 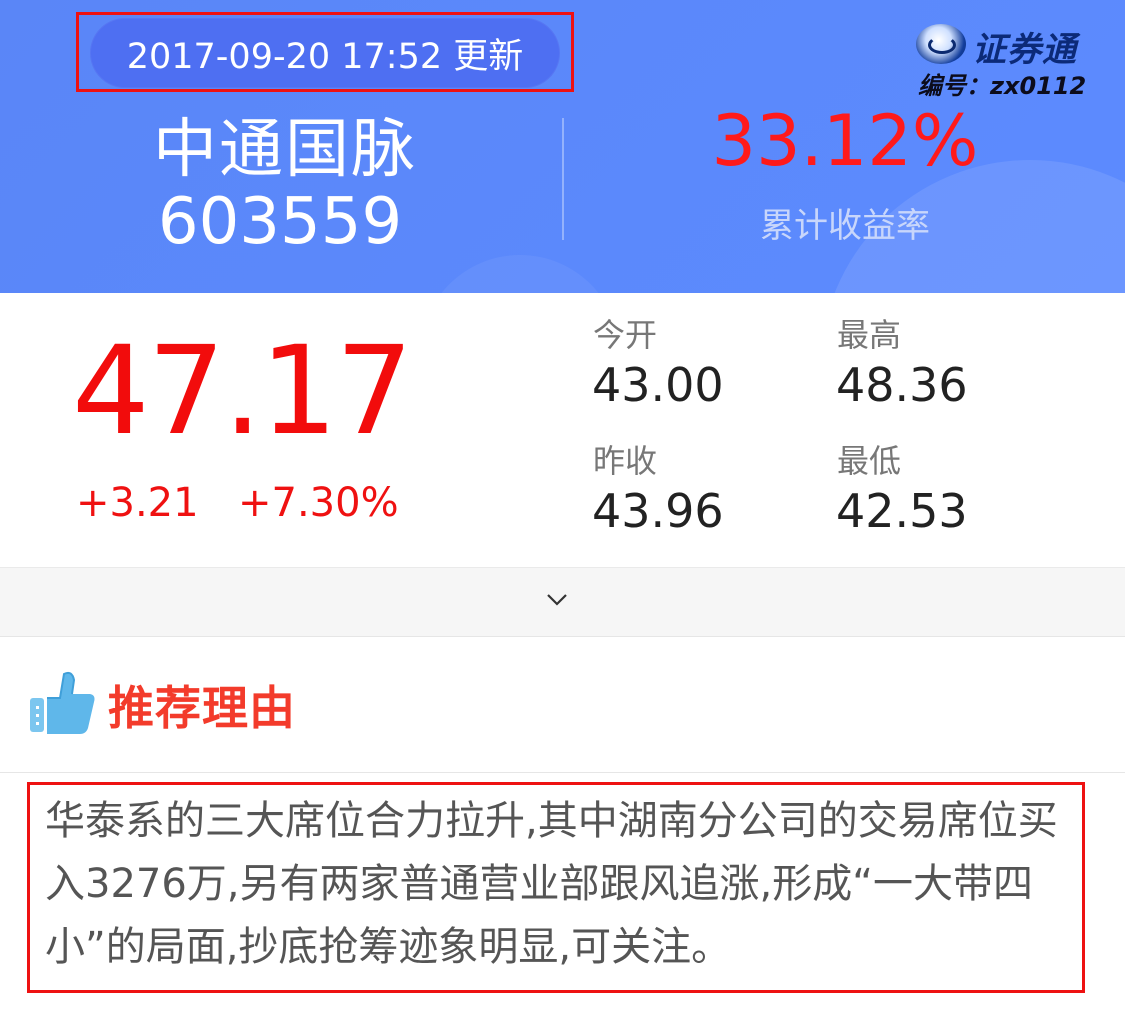 I want to click on cumulative-return-label: 累计收益率, so click(x=845, y=226).